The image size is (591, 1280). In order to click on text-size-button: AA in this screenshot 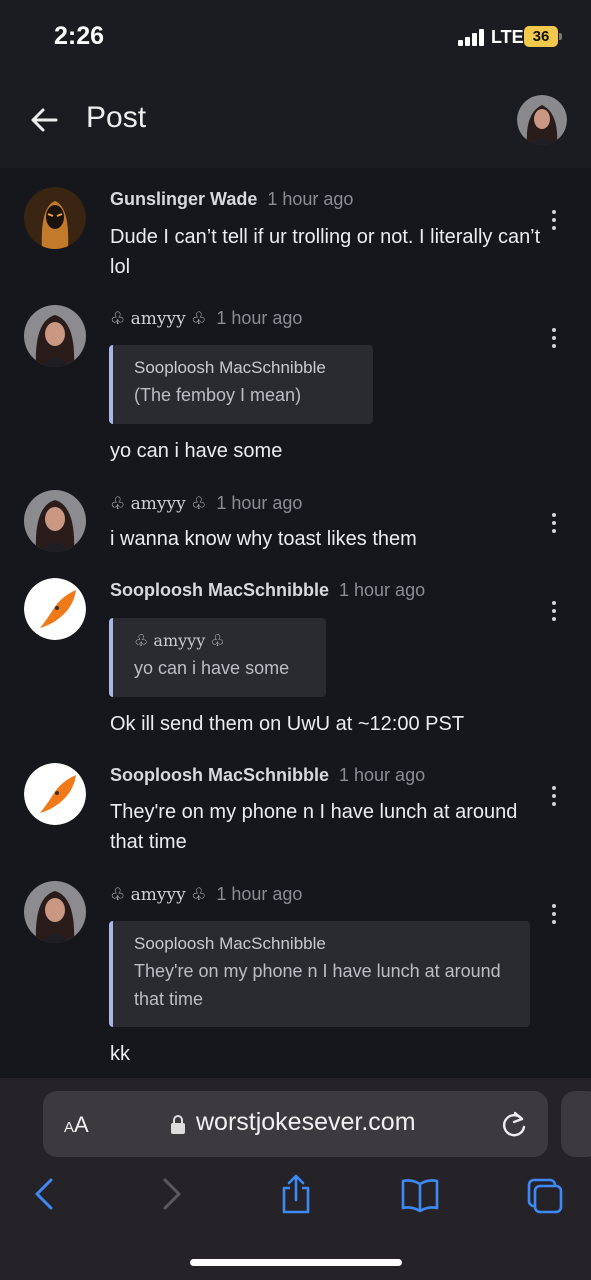, I will do `click(76, 1125)`.